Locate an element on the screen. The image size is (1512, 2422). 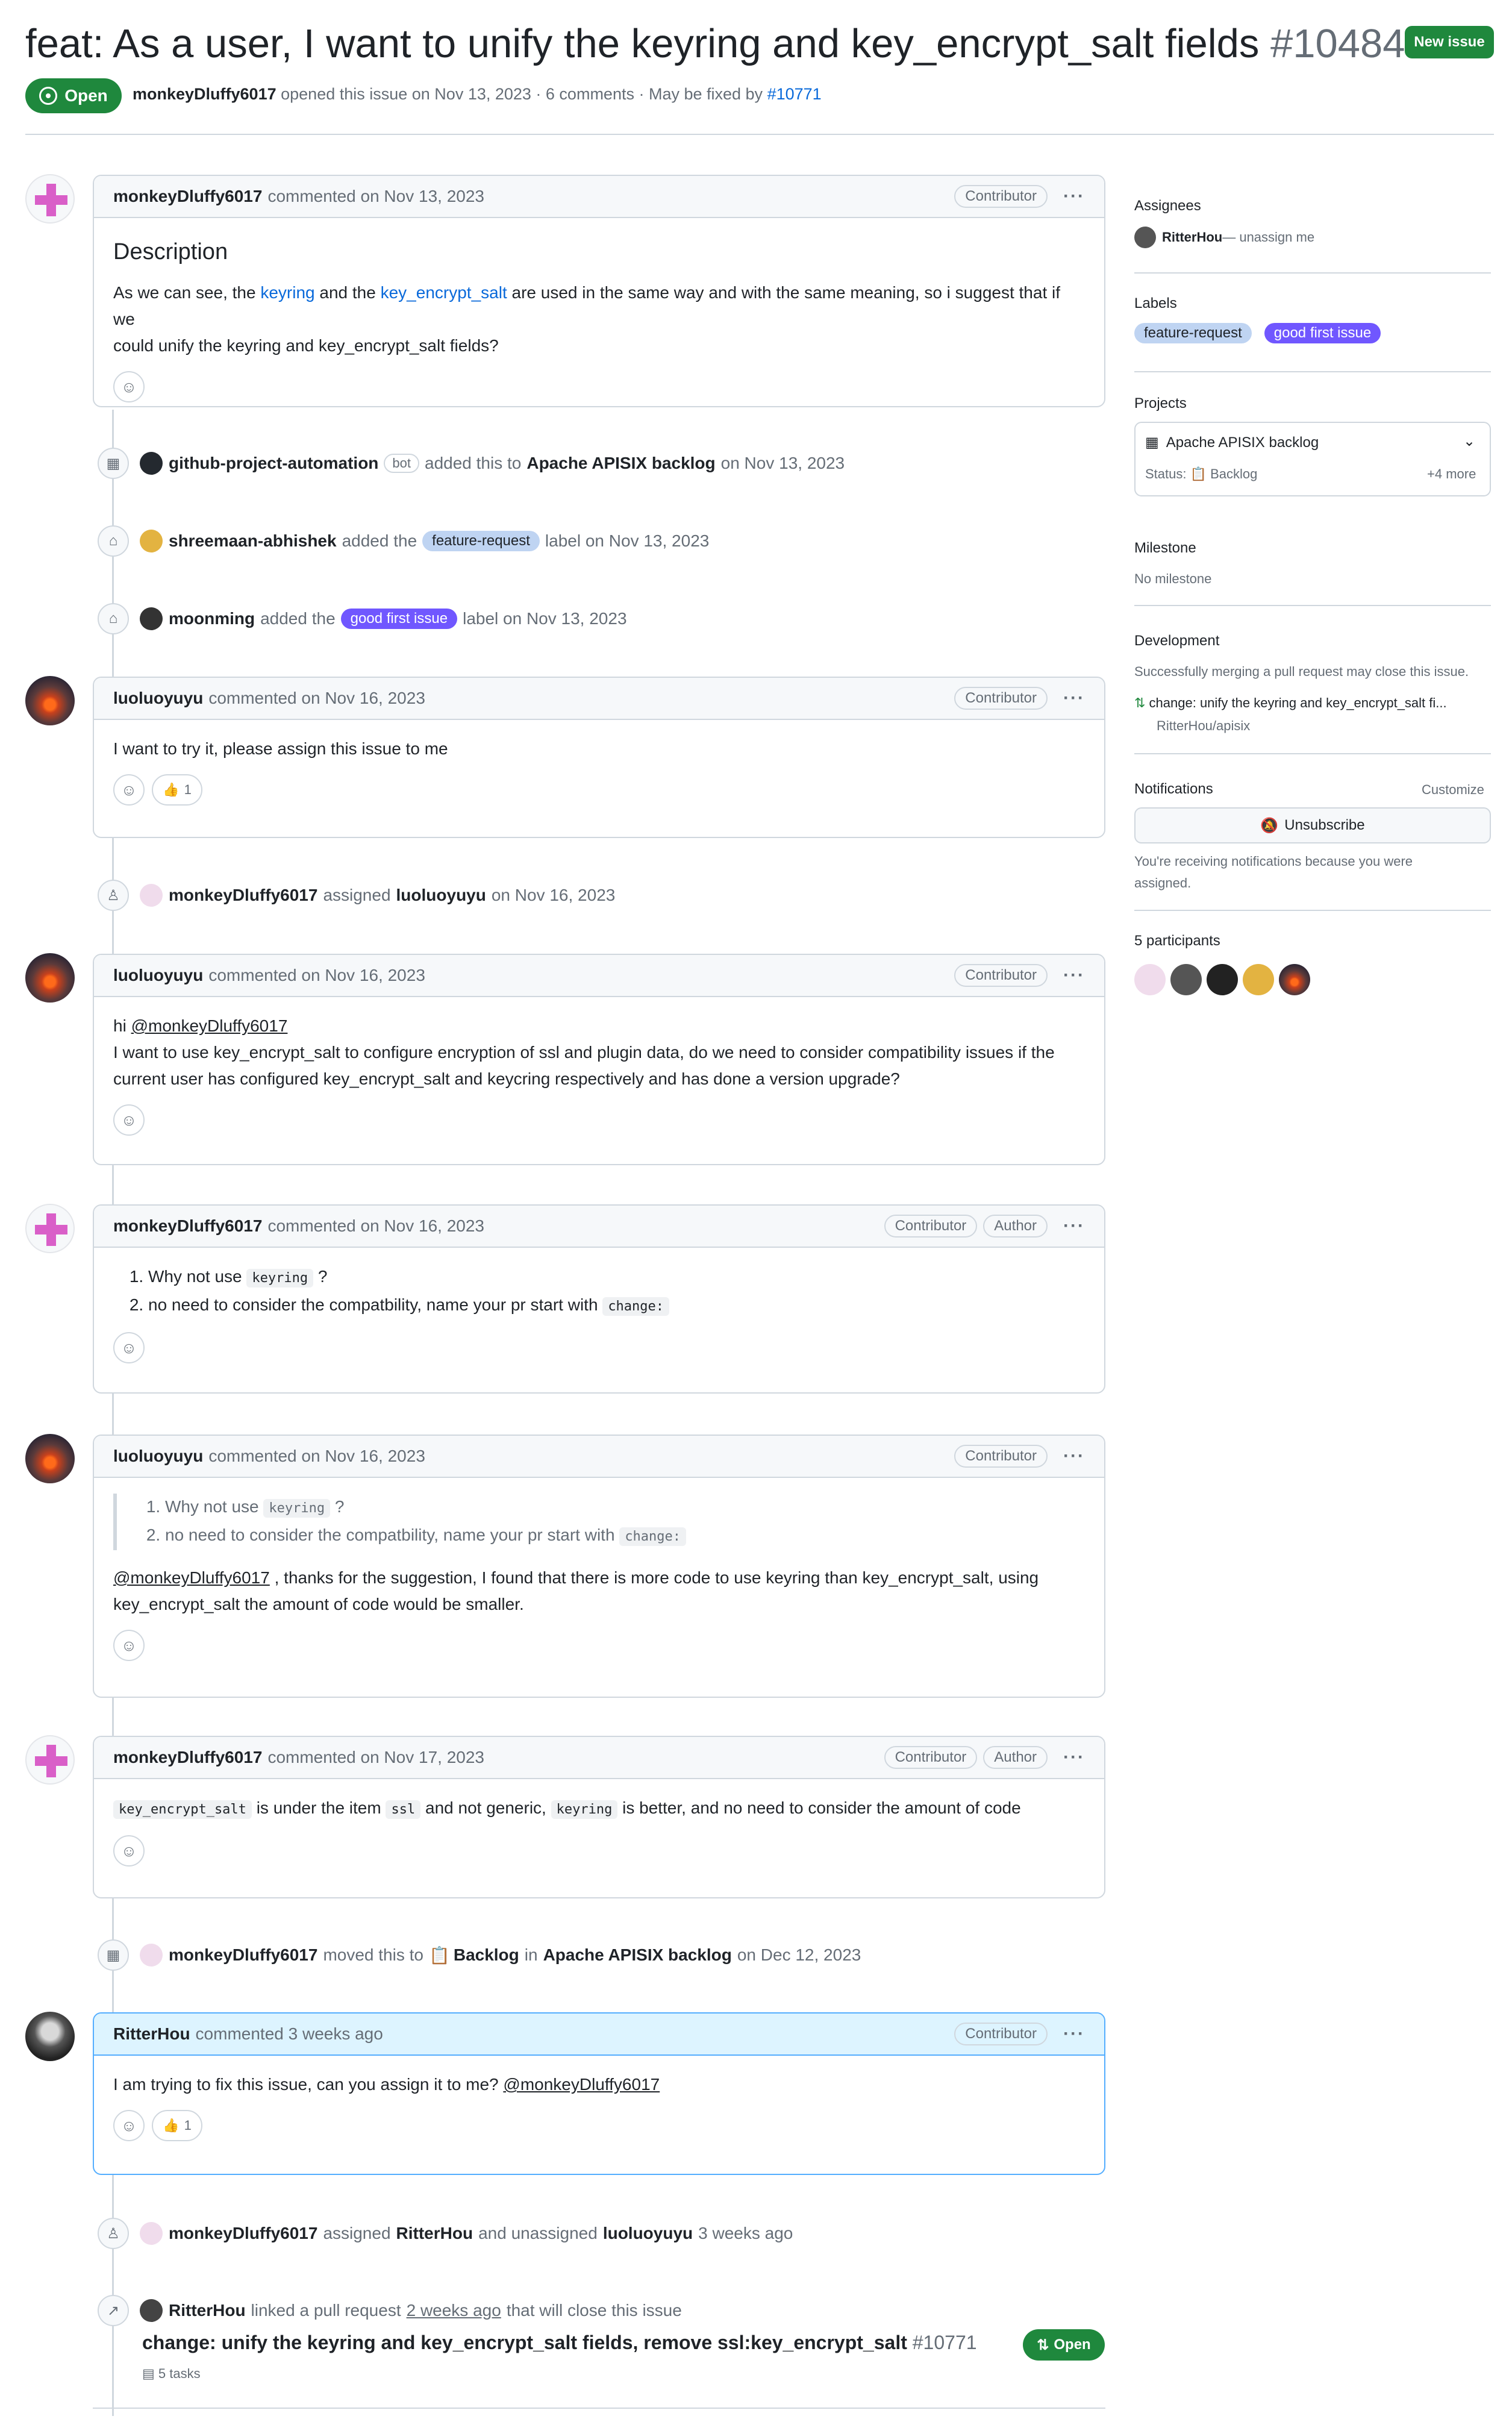
event-date: on Dec 12, 2023 is located at coordinates (799, 1955).